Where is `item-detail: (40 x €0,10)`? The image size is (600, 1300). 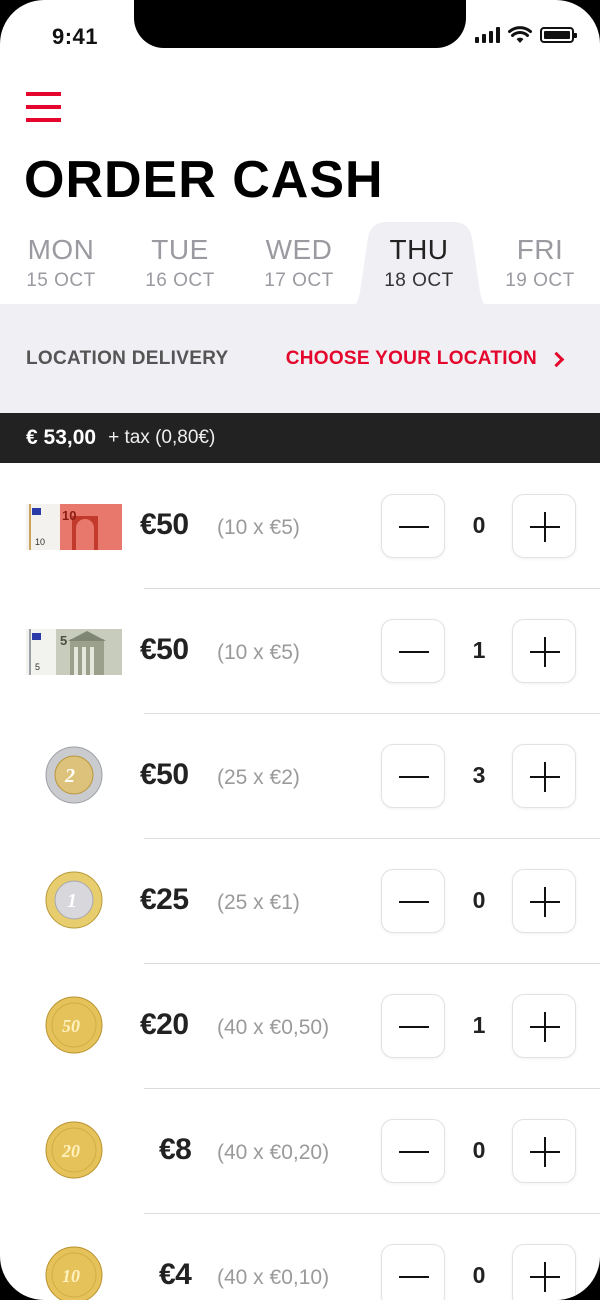 item-detail: (40 x €0,10) is located at coordinates (273, 1277).